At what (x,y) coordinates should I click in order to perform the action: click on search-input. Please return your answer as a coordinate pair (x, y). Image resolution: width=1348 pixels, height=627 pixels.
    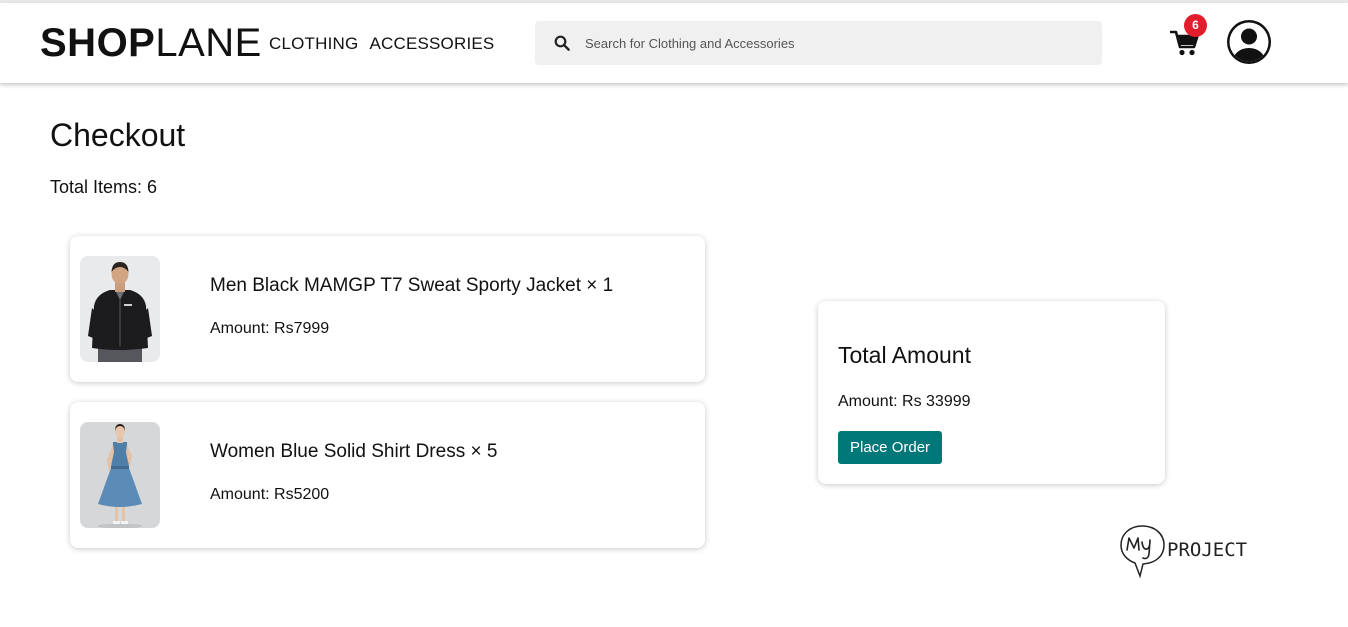
    Looking at the image, I should click on (825, 43).